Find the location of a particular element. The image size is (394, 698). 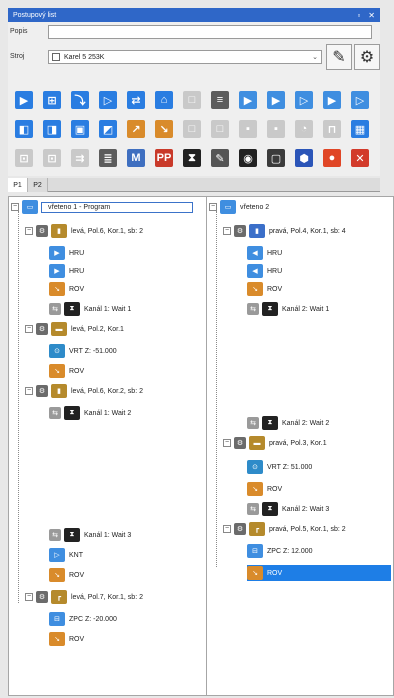

wait-node: ⇆ ⧗ Kanál 2: Wait 2 is located at coordinates (288, 423).